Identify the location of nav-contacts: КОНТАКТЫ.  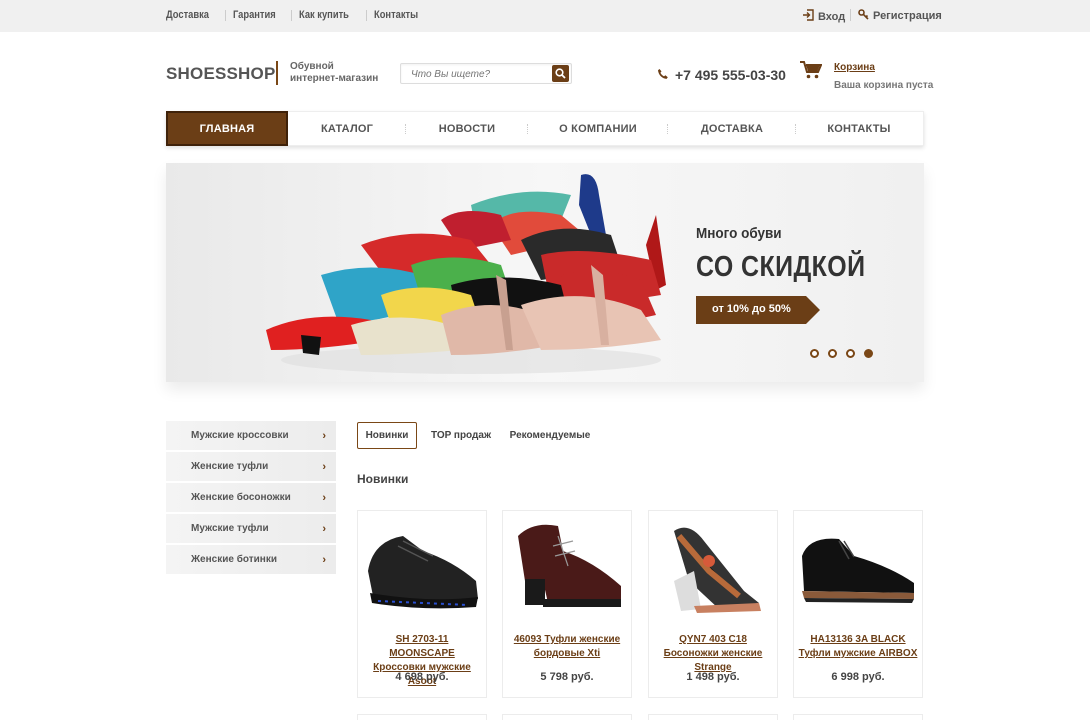
(859, 128).